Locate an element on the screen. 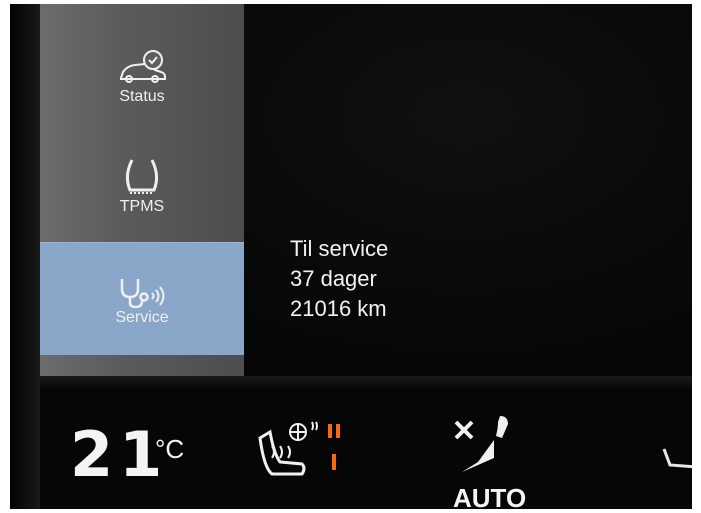 This screenshot has height=513, width=701. sidebar-item-tpms: TPMS is located at coordinates (142, 199).